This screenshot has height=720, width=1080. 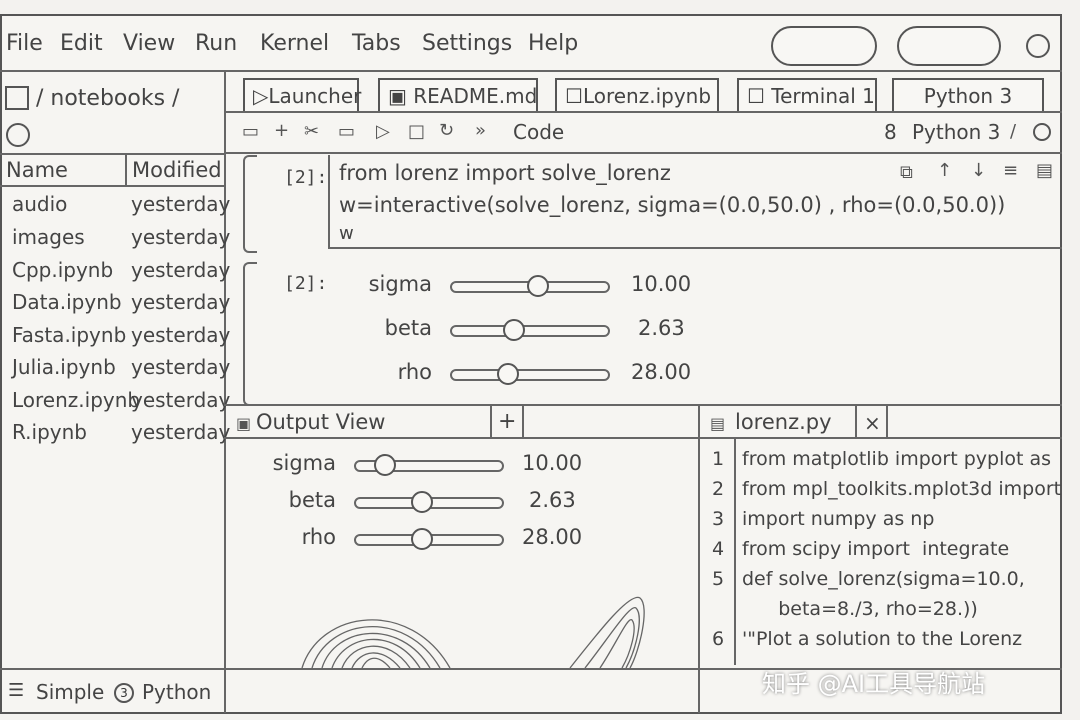 What do you see at coordinates (637, 95) in the screenshot?
I see `tab-lorenz: ☐Lorenz.ipynb` at bounding box center [637, 95].